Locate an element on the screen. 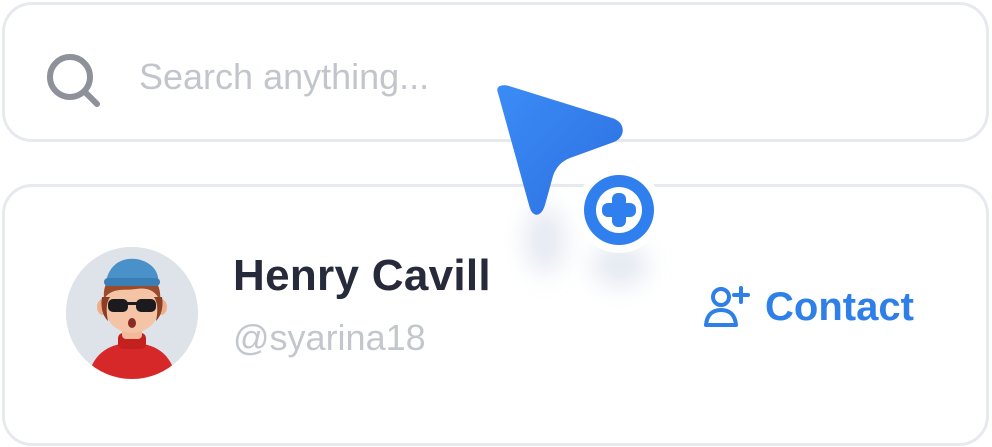 The image size is (992, 447). search-icon is located at coordinates (76, 83).